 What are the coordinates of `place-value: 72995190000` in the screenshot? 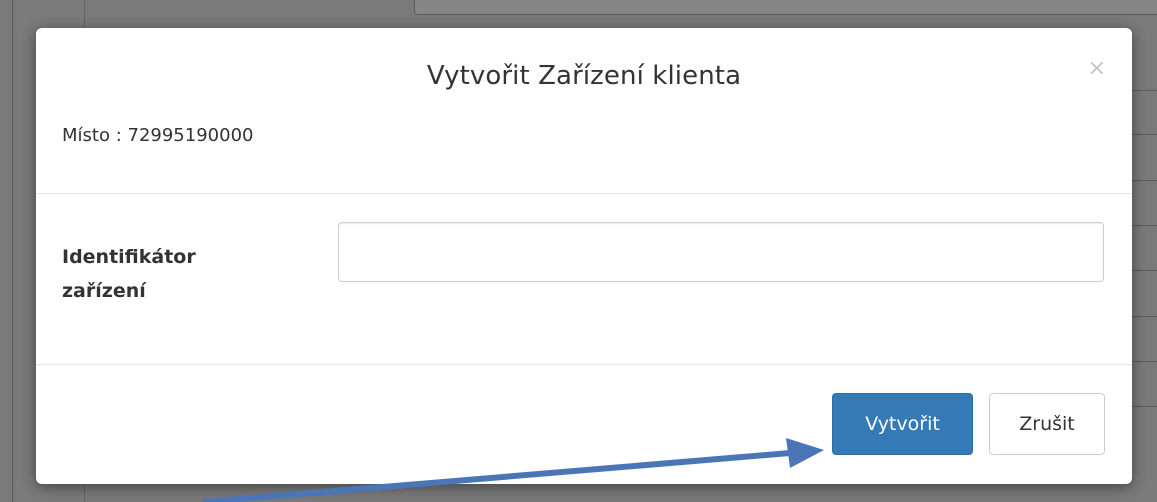 It's located at (190, 135).